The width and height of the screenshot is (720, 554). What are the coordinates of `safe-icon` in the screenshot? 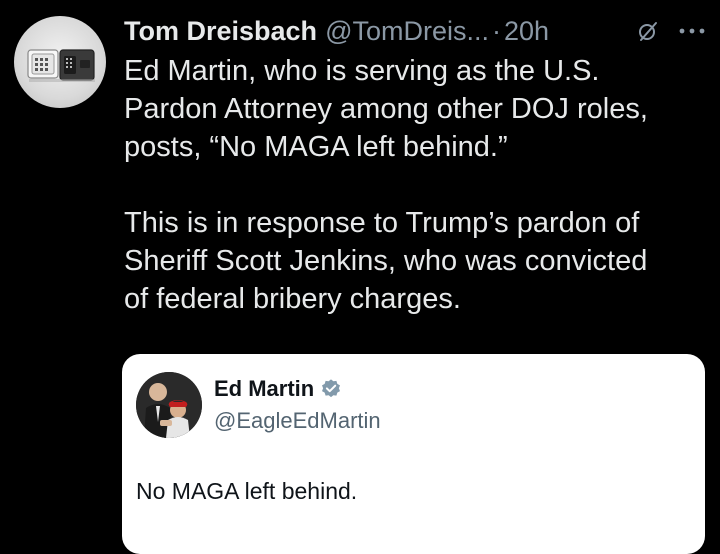 It's located at (61, 65).